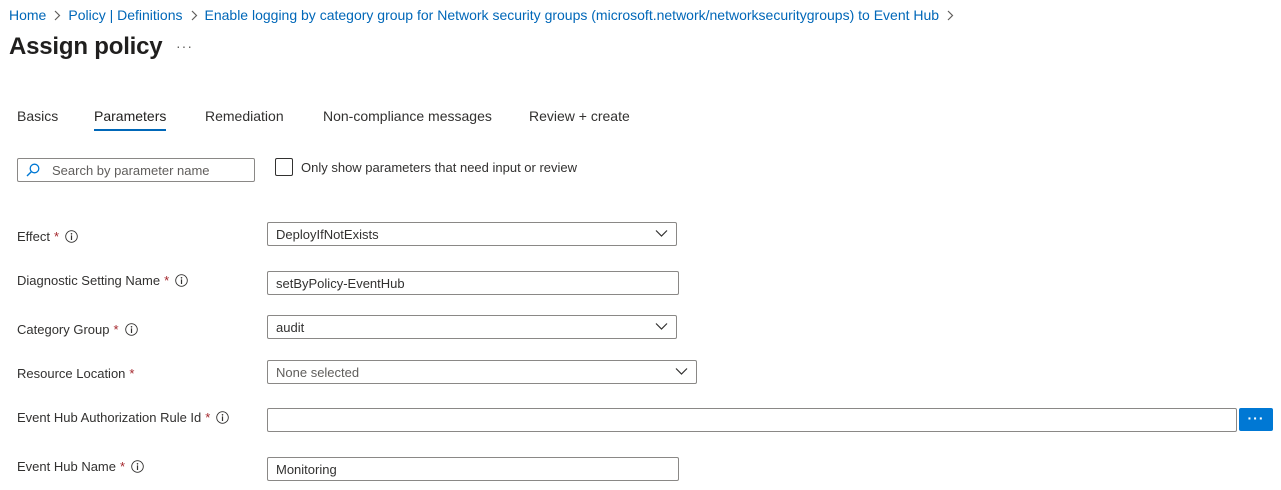 Image resolution: width=1281 pixels, height=490 pixels. Describe the element at coordinates (407, 118) in the screenshot. I see `tab-non-compliance-messages: Non-compliance messages` at that location.